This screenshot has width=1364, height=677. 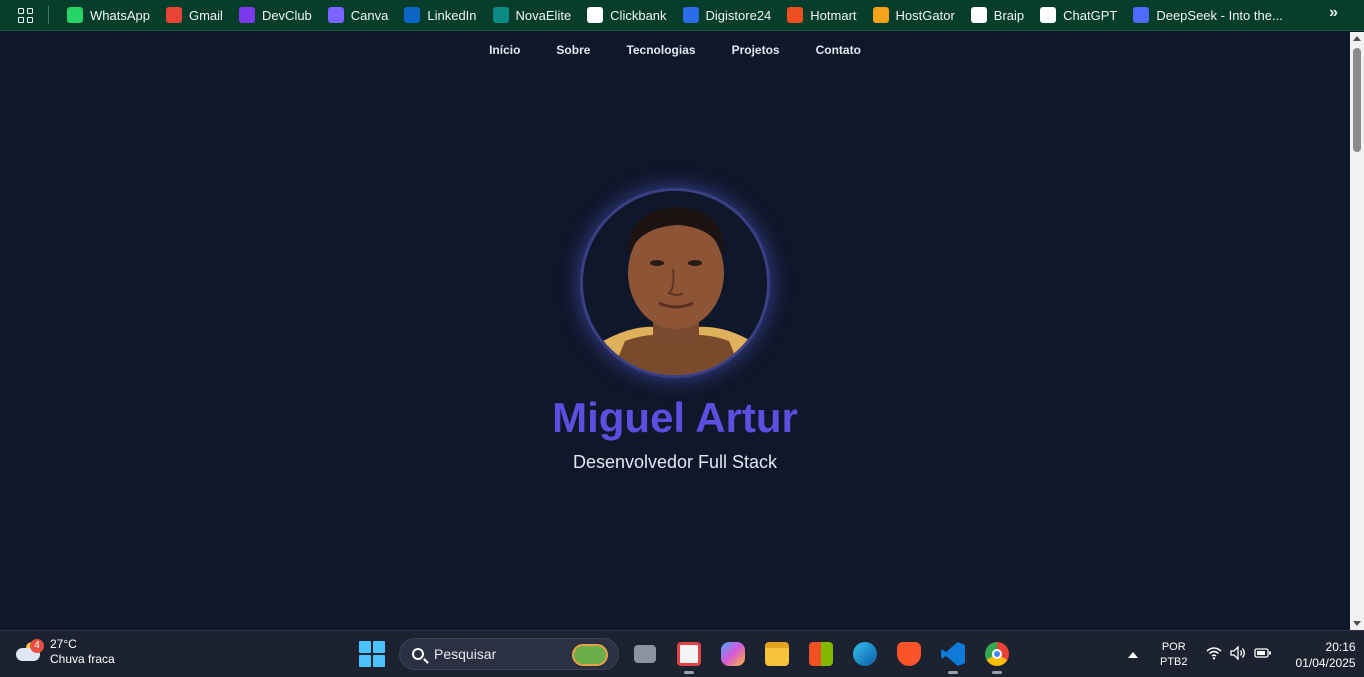 I want to click on edge-icon, so click(x=865, y=654).